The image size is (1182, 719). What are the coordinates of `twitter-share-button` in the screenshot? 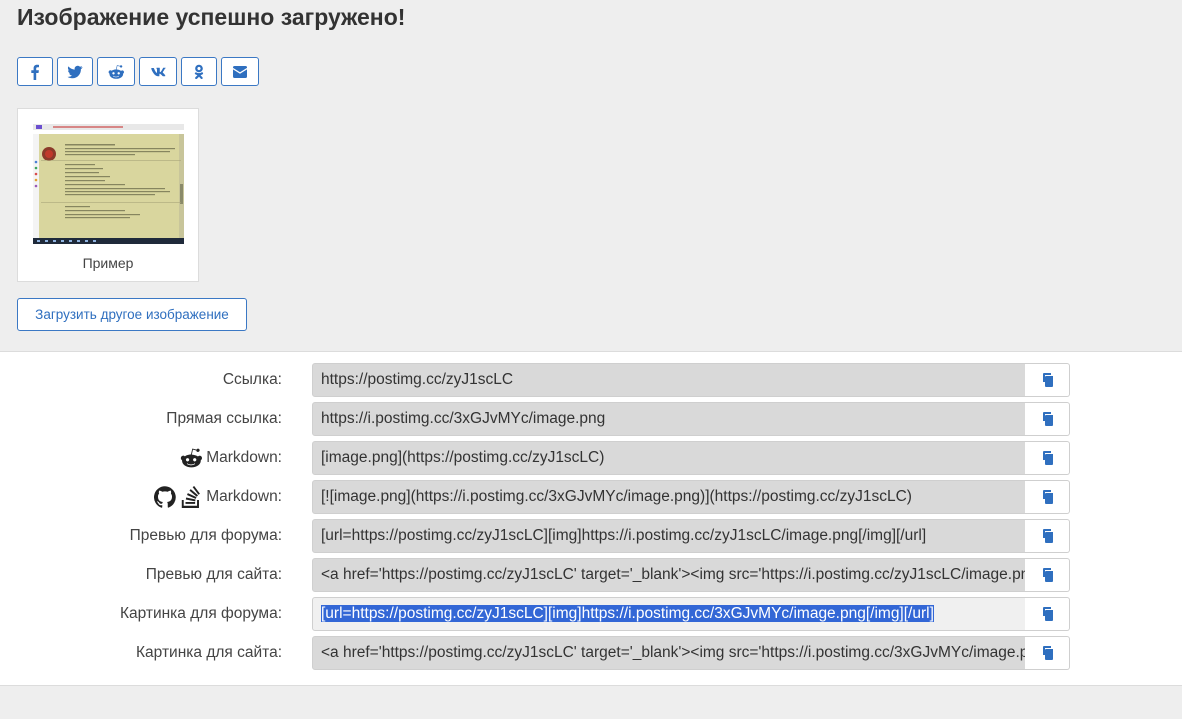 It's located at (75, 71).